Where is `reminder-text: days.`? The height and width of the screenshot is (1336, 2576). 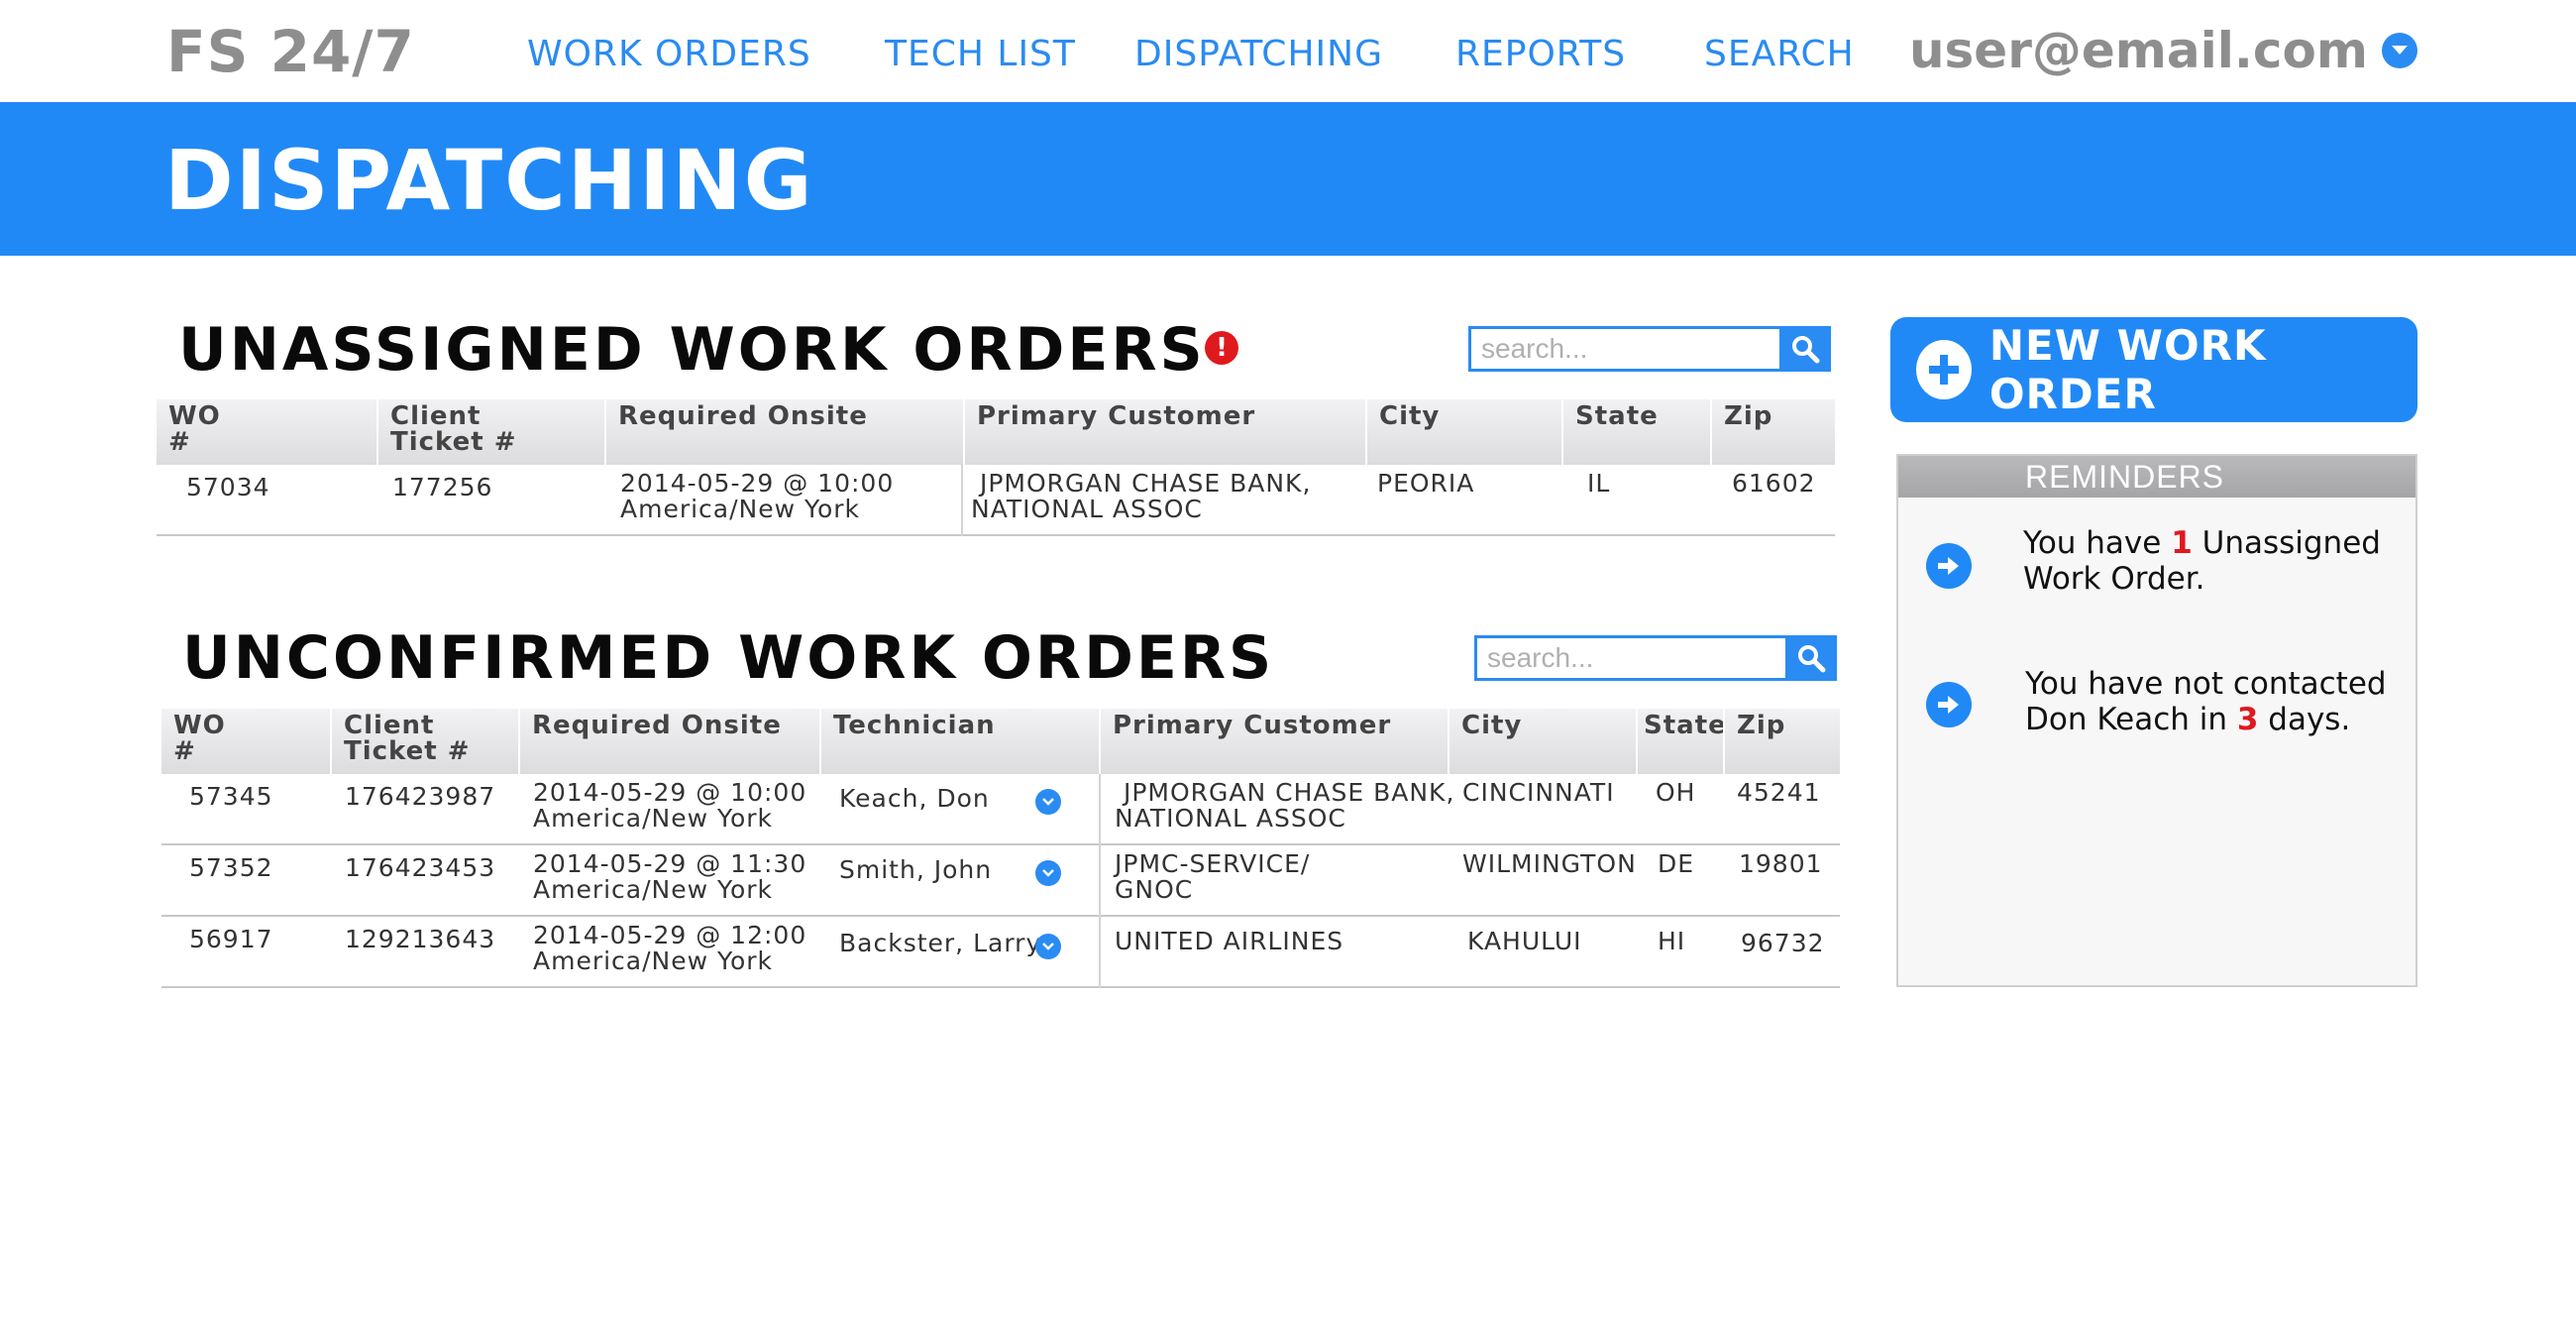
reminder-text: days. is located at coordinates (2304, 719).